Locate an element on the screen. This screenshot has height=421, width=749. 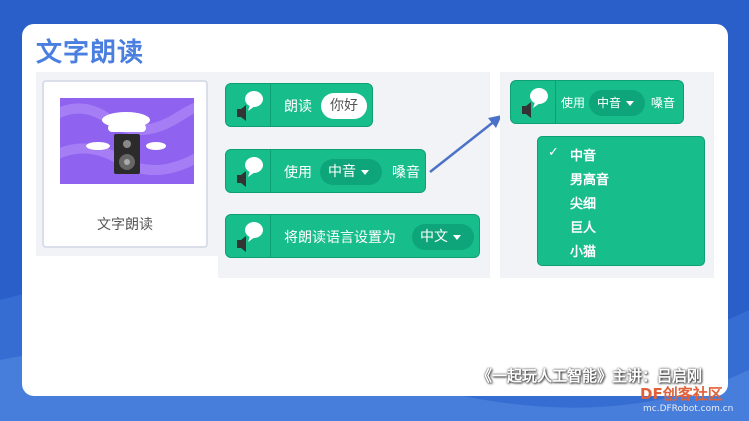
watermark-url: mc.DFRobot.com.cn is located at coordinates (688, 409).